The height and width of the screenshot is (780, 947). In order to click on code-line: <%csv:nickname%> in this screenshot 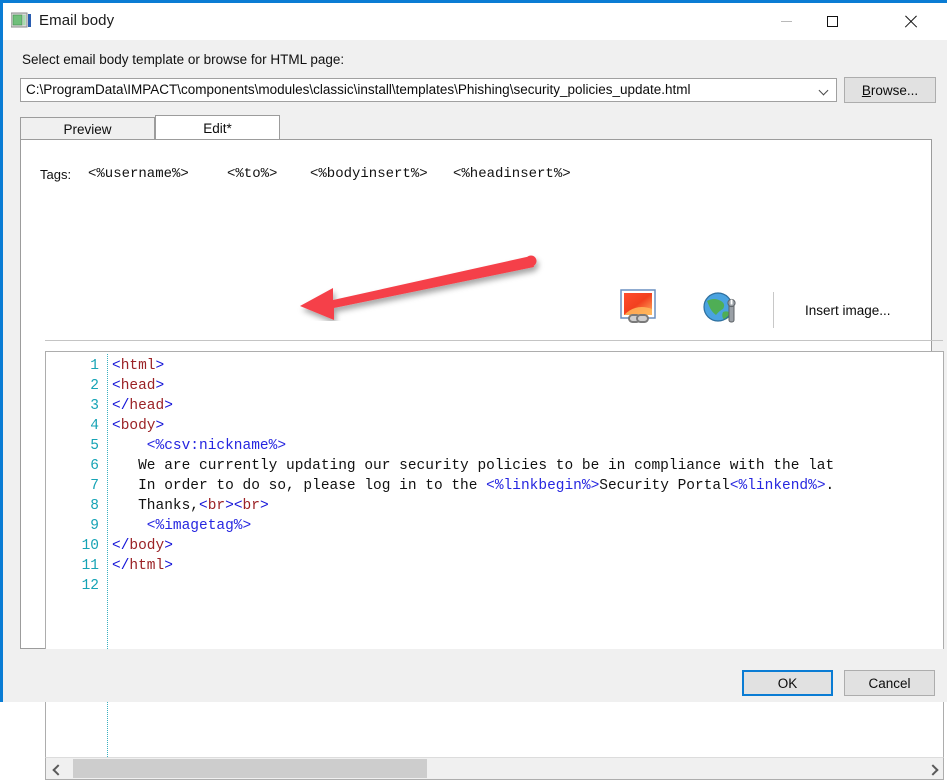, I will do `click(216, 446)`.